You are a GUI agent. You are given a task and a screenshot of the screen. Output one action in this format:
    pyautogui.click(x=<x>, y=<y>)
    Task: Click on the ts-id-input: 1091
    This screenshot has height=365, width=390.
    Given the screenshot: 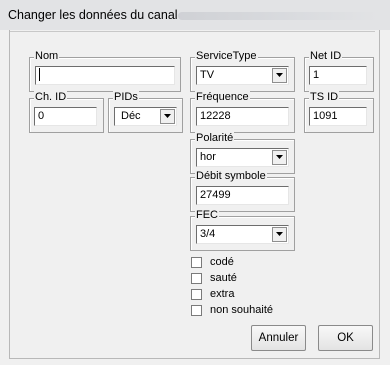 What is the action you would take?
    pyautogui.click(x=338, y=116)
    